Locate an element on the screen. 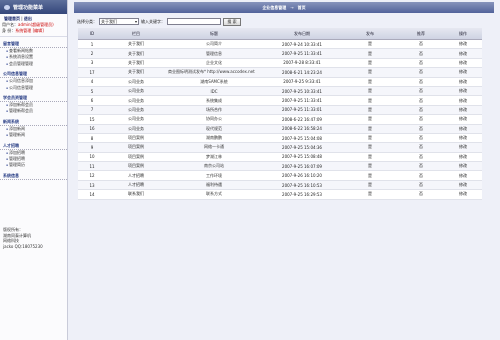 The height and width of the screenshot is (340, 500). sidebar-item: 管理新帮会员 is located at coordinates (33, 111).